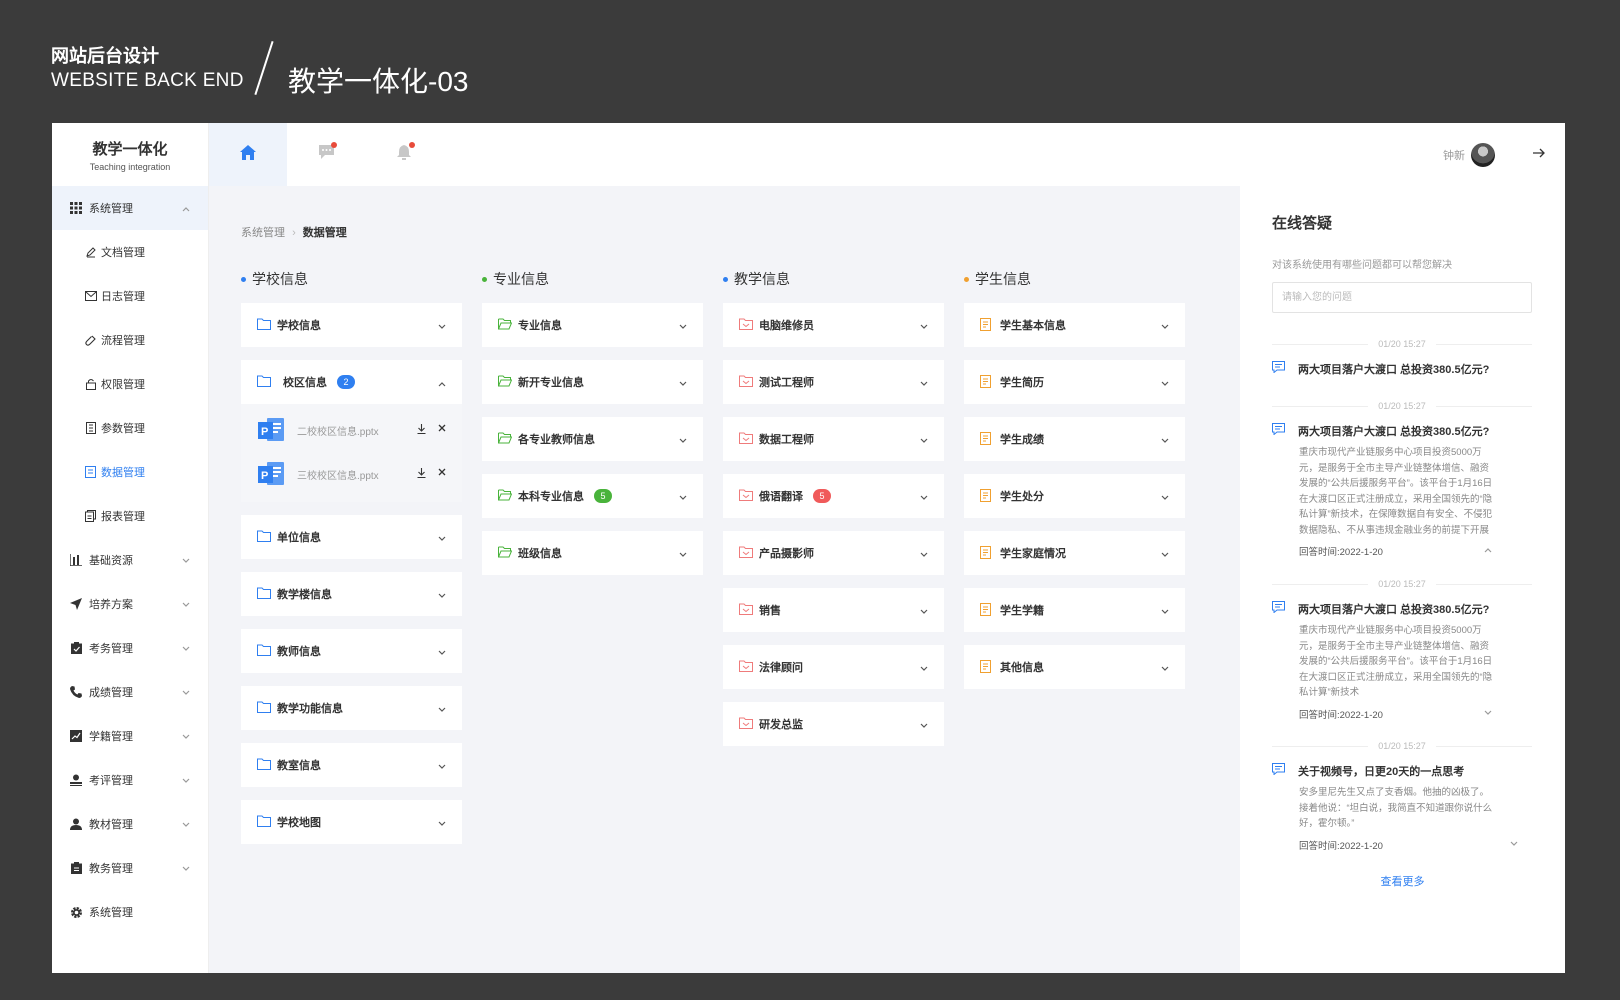 This screenshot has height=1000, width=1620. What do you see at coordinates (1402, 881) in the screenshot?
I see `view-more-link: 查看更多` at bounding box center [1402, 881].